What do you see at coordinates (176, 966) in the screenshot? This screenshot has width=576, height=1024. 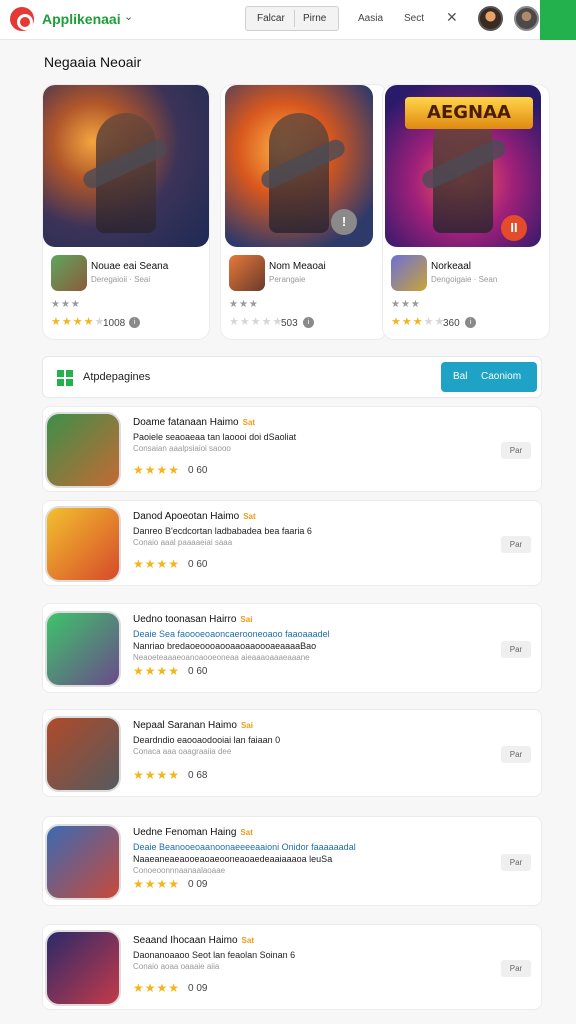 I see `item-description-line: Conaio aoaa oaaaie aiia` at bounding box center [176, 966].